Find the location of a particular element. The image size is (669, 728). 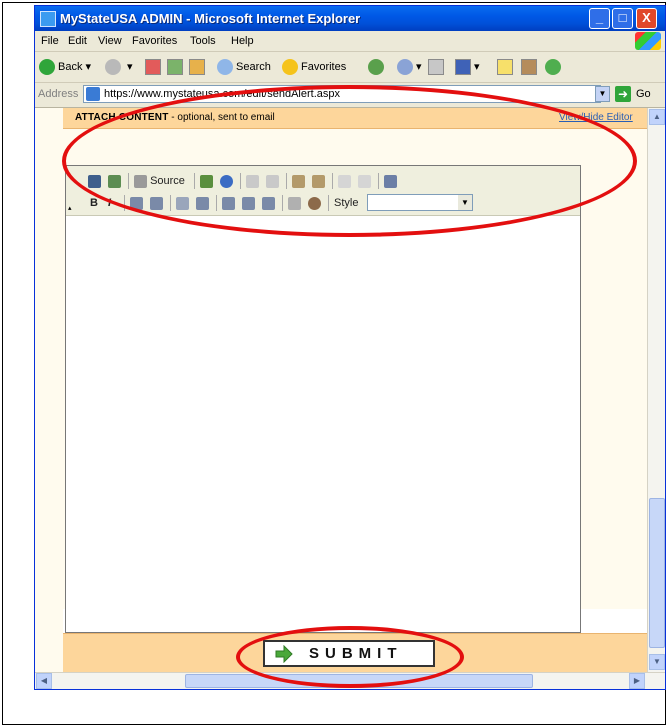

close-button: X is located at coordinates (646, 18).